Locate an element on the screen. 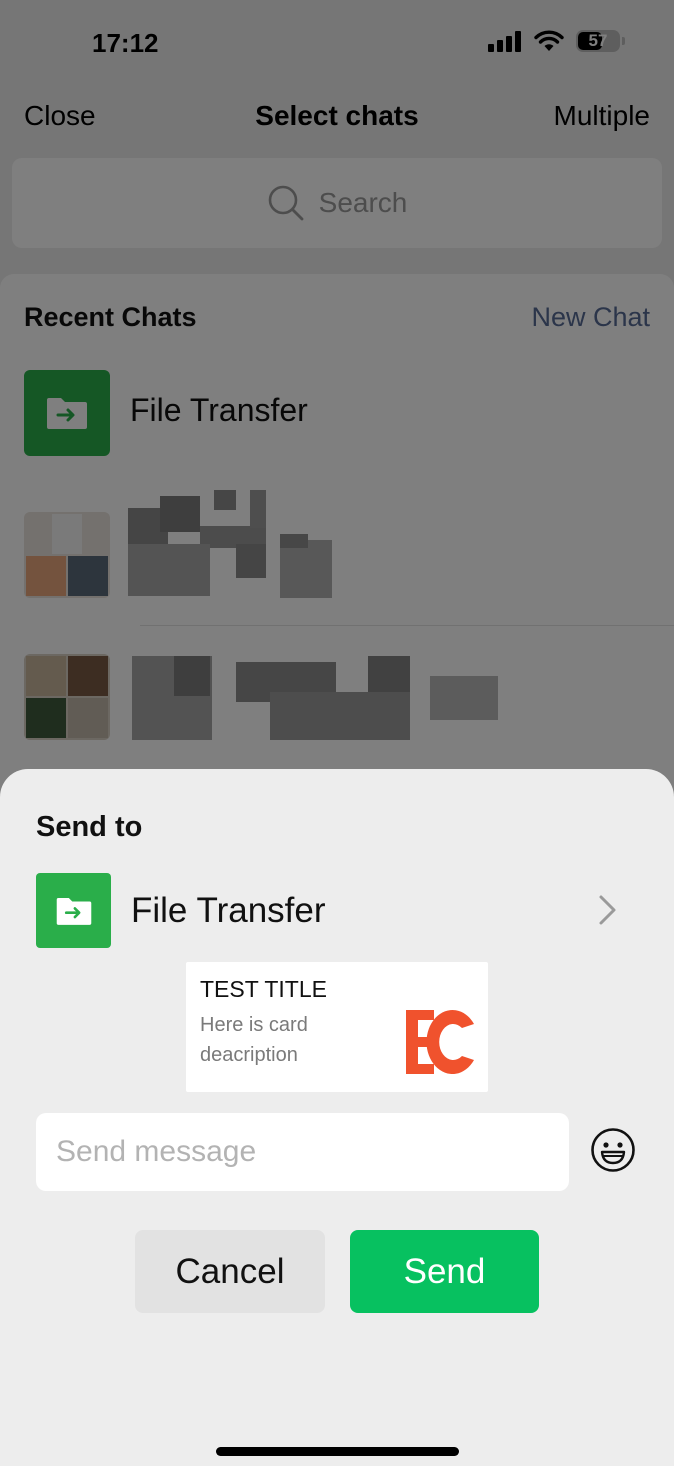  folder-arrow-icon is located at coordinates (73, 911).